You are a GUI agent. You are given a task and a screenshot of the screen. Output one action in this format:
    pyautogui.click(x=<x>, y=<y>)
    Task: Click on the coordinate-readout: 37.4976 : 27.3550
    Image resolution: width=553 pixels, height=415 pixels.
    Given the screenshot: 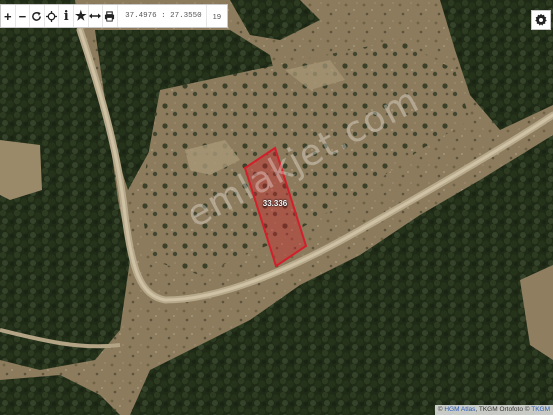 What is the action you would take?
    pyautogui.click(x=164, y=16)
    